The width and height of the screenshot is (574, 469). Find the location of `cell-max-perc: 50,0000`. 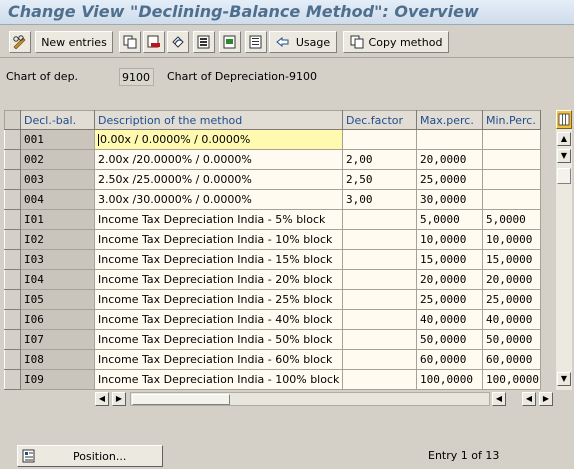

cell-max-perc: 50,0000 is located at coordinates (449, 339).